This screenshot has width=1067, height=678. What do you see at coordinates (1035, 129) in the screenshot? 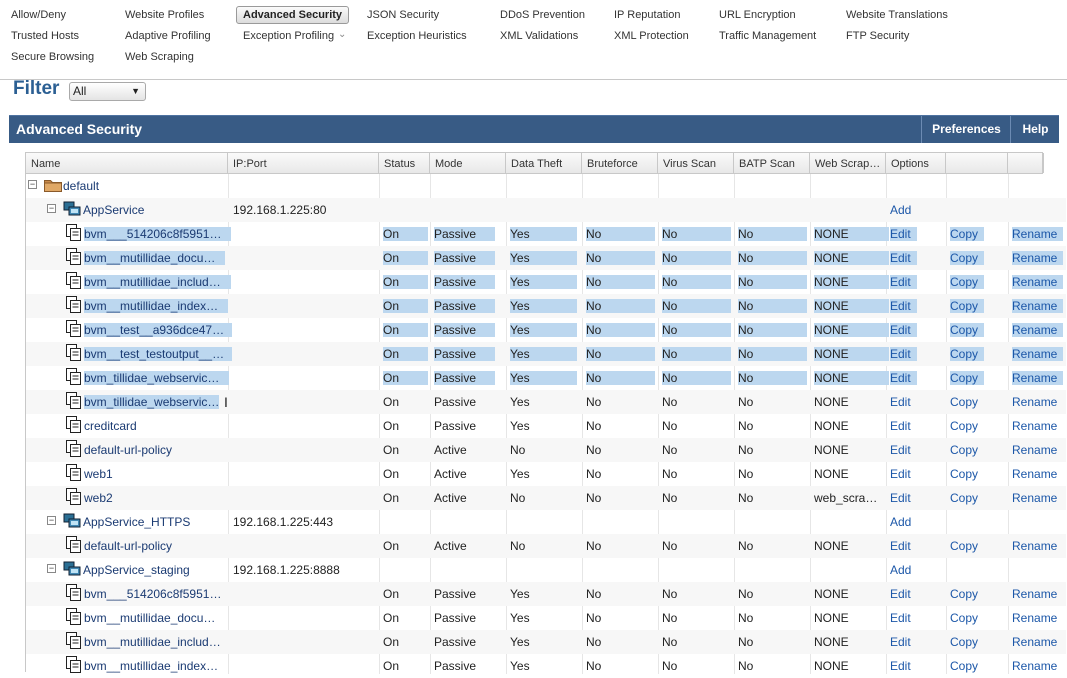
I see `help-button: Help` at bounding box center [1035, 129].